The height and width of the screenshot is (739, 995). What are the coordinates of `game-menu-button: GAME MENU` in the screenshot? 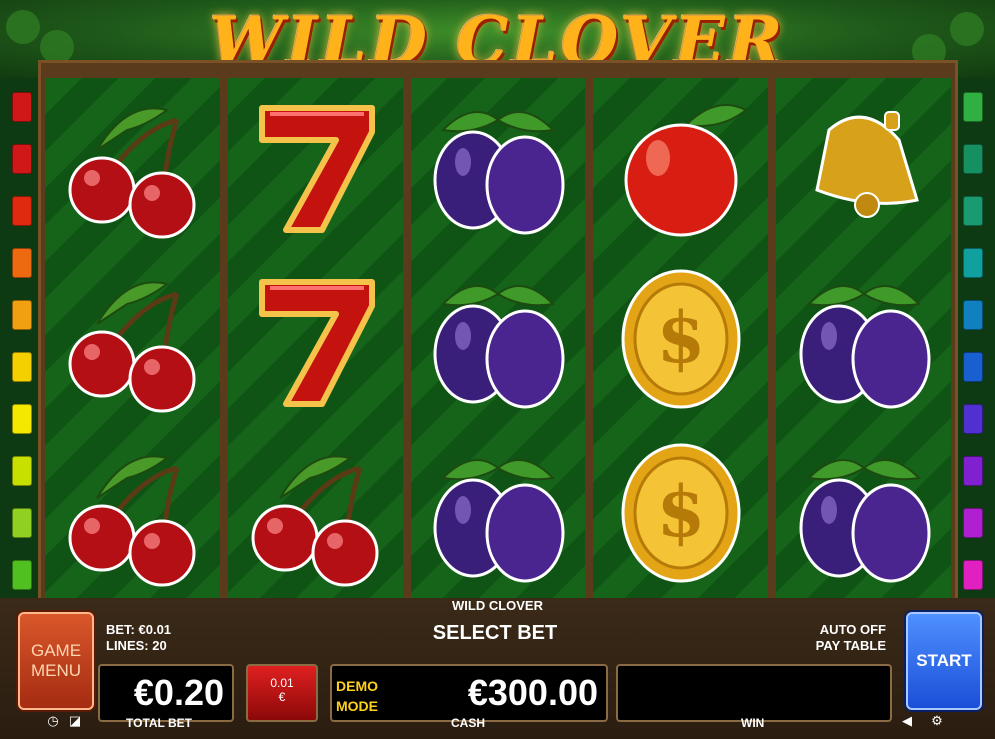 It's located at (56, 661).